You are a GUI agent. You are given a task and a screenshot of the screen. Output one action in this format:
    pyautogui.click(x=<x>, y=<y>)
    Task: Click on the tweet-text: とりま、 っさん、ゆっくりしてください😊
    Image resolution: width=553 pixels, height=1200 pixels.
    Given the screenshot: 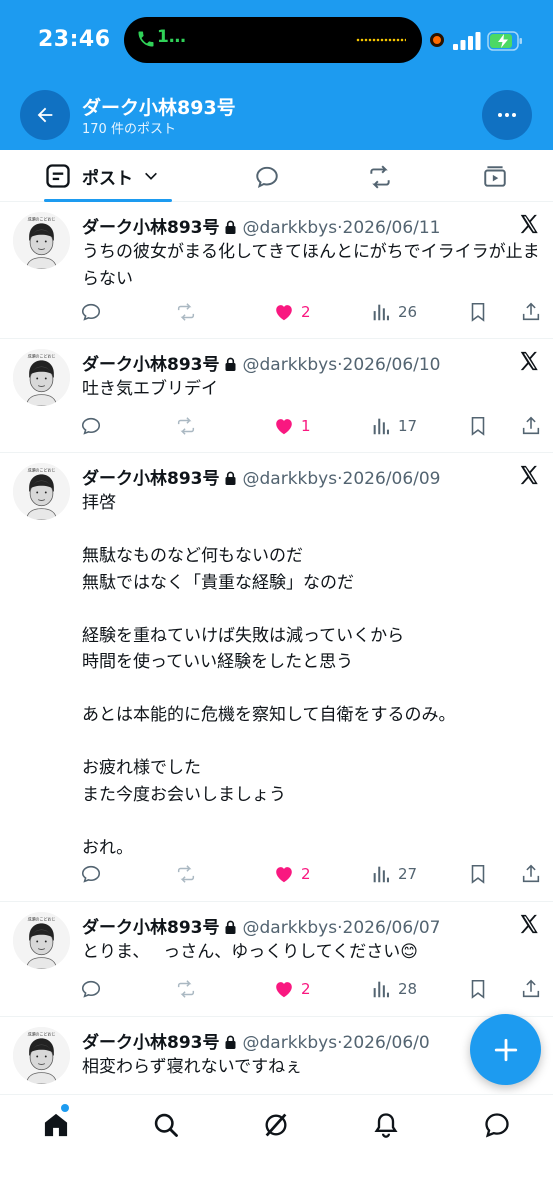 What is the action you would take?
    pyautogui.click(x=250, y=952)
    